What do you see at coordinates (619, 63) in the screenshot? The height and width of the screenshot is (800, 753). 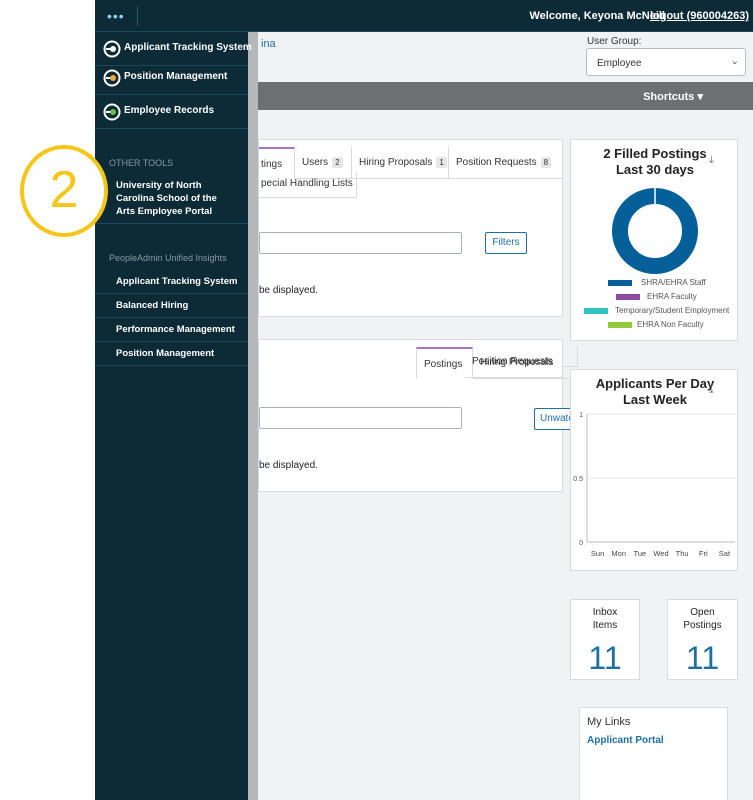 I see `user-group-value: Employee` at bounding box center [619, 63].